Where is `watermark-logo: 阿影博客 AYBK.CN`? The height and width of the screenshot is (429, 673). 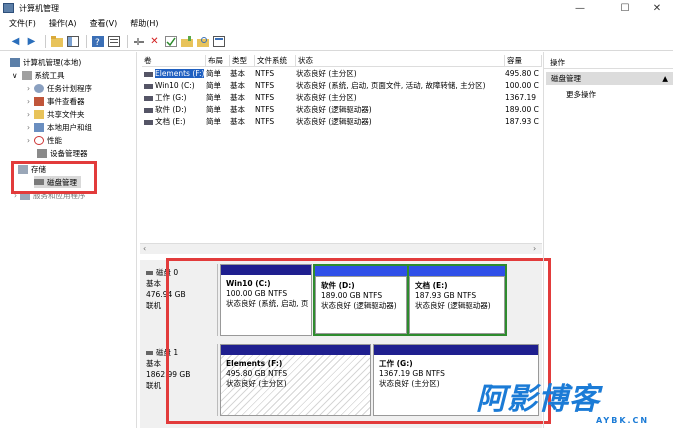 watermark-logo: 阿影博客 AYBK.CN is located at coordinates (574, 406).